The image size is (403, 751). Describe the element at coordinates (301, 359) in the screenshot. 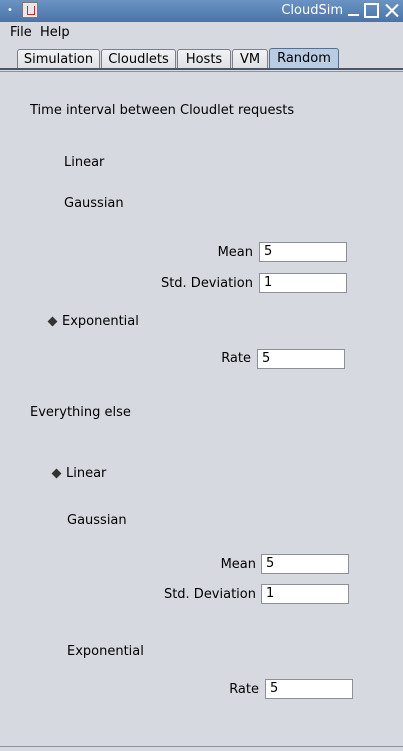

I see `section1-rate-input: 5` at that location.